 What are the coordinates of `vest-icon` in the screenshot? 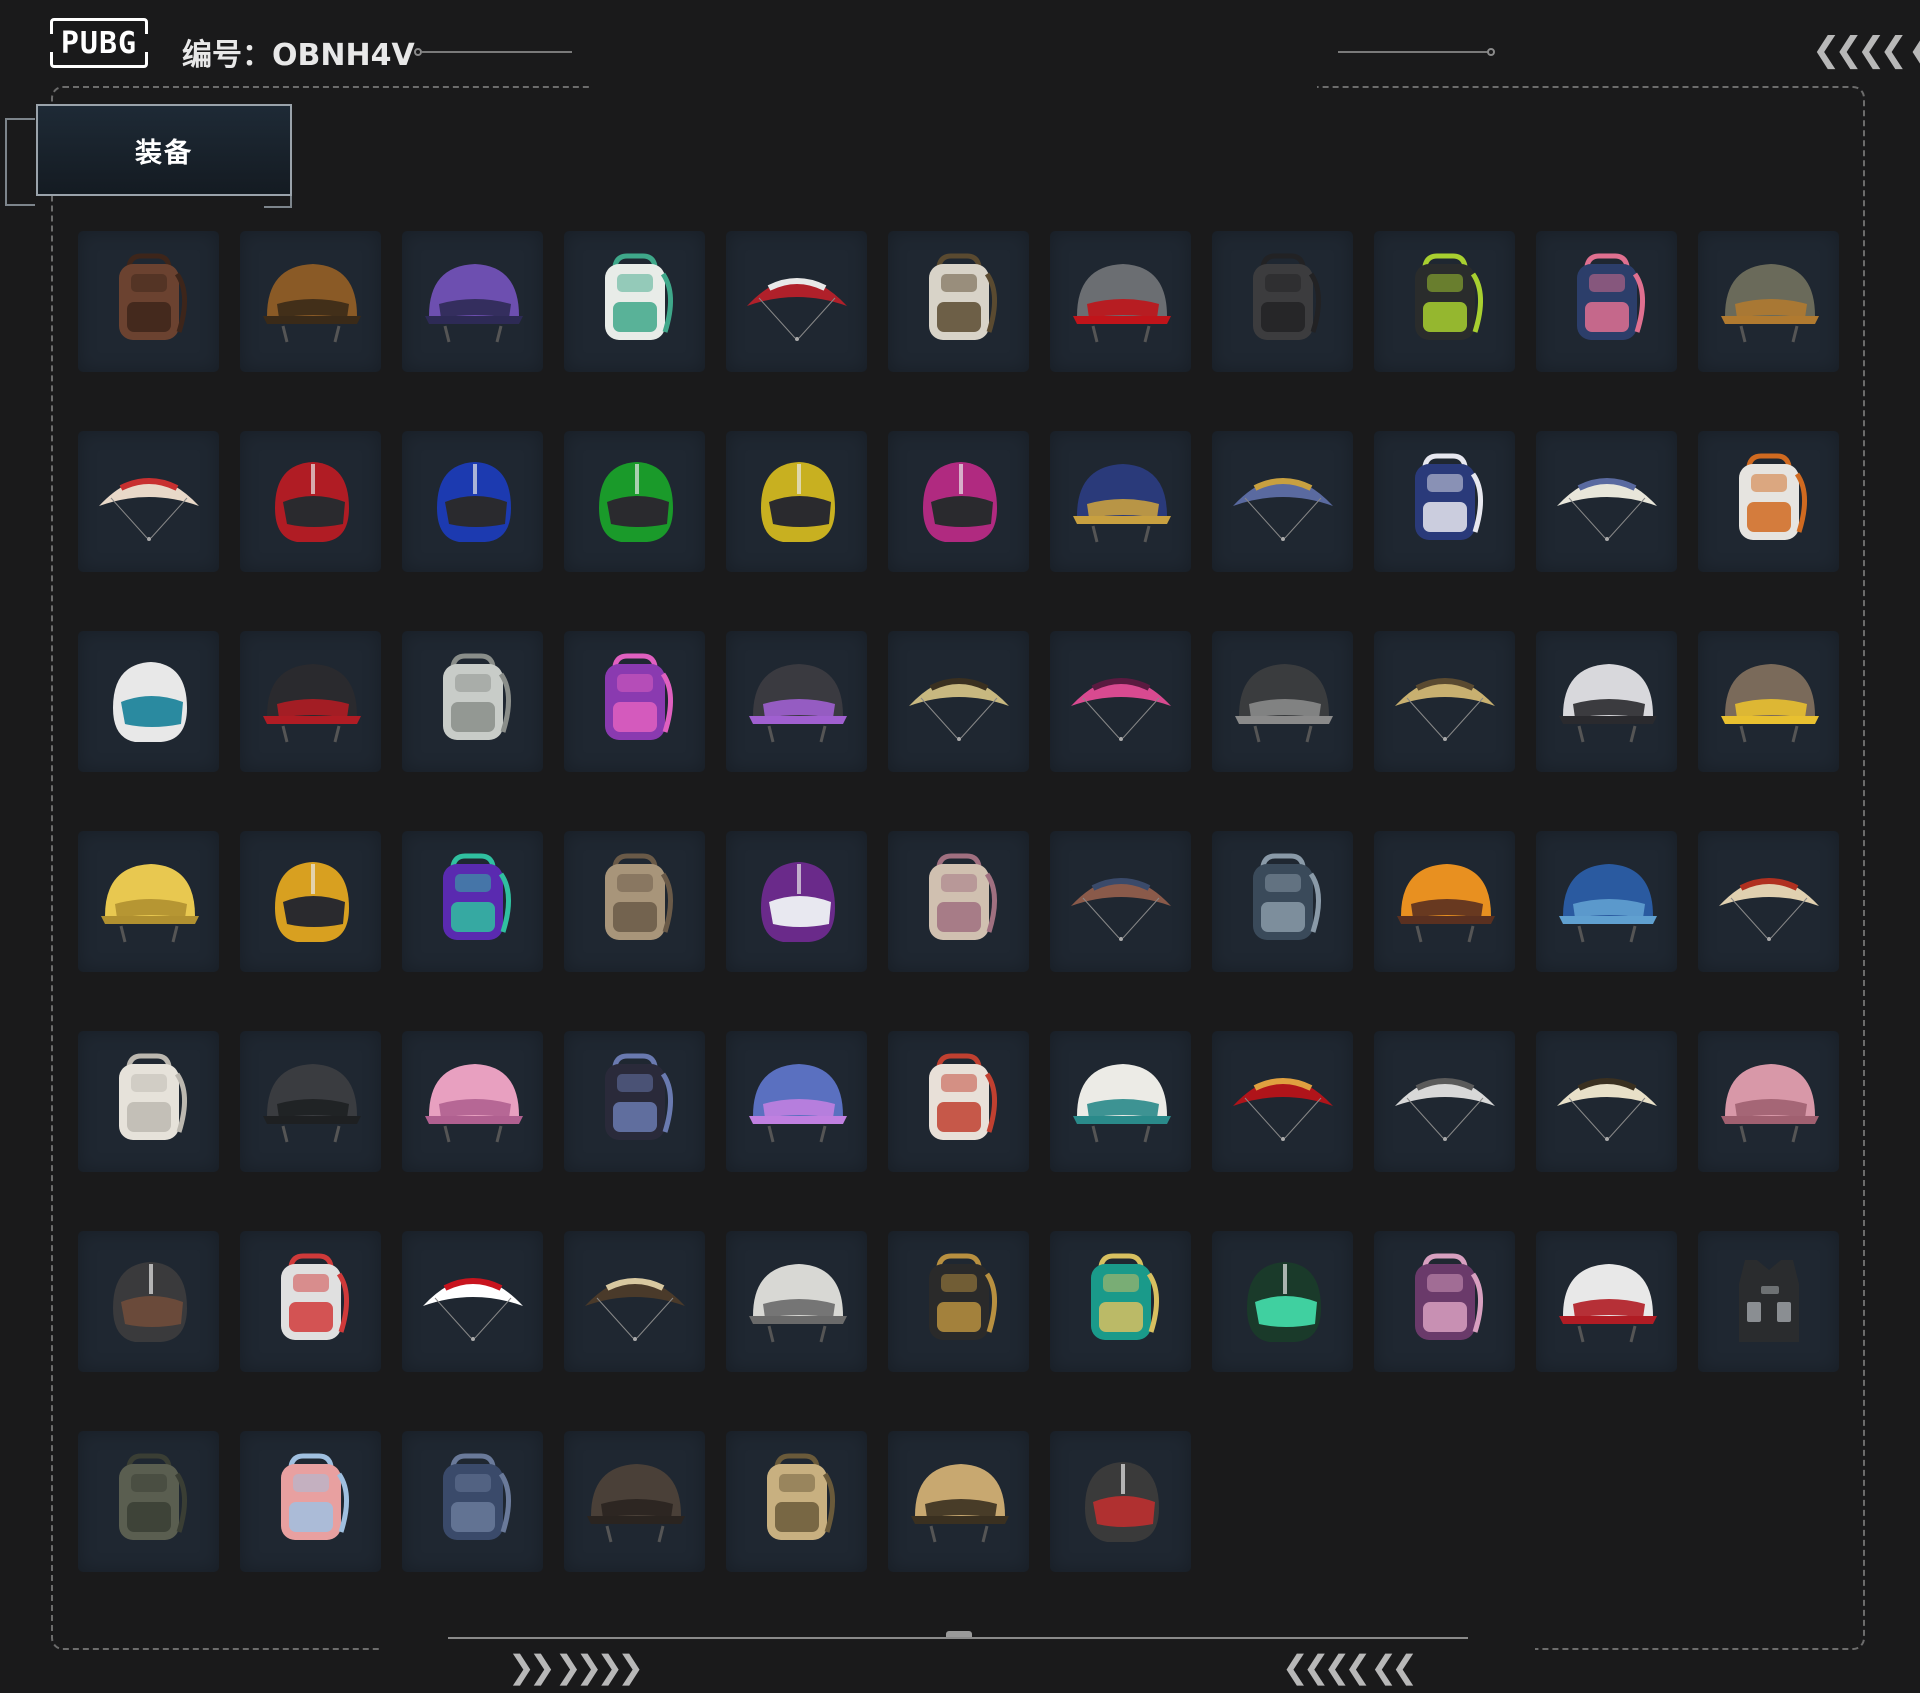 It's located at (1768, 1300).